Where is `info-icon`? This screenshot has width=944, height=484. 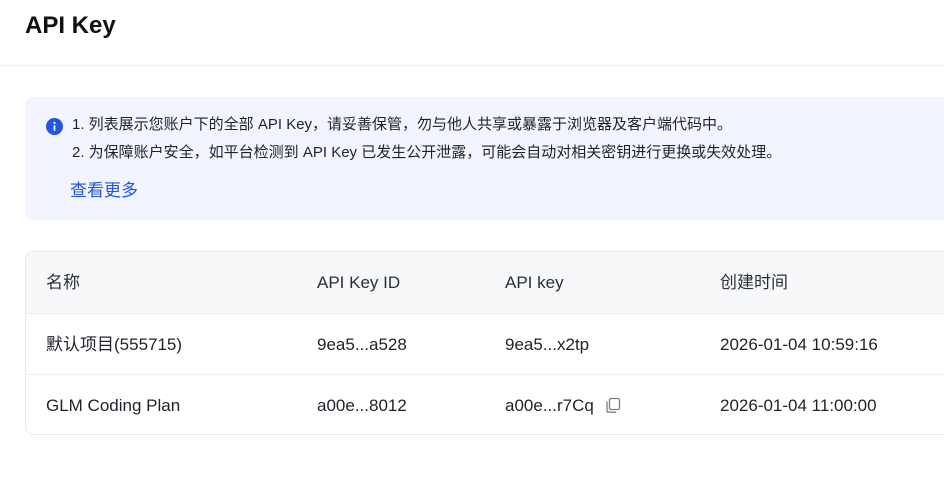 info-icon is located at coordinates (54, 126).